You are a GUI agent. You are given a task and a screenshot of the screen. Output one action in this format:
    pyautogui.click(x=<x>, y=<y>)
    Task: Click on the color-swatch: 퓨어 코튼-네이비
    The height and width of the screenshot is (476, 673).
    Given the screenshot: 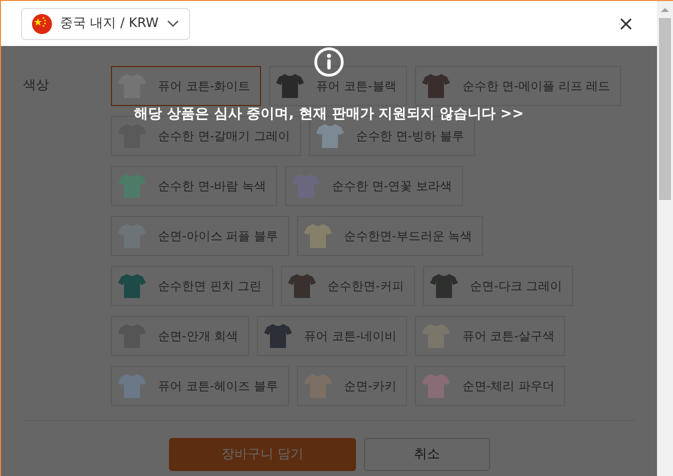 What is the action you would take?
    pyautogui.click(x=332, y=336)
    